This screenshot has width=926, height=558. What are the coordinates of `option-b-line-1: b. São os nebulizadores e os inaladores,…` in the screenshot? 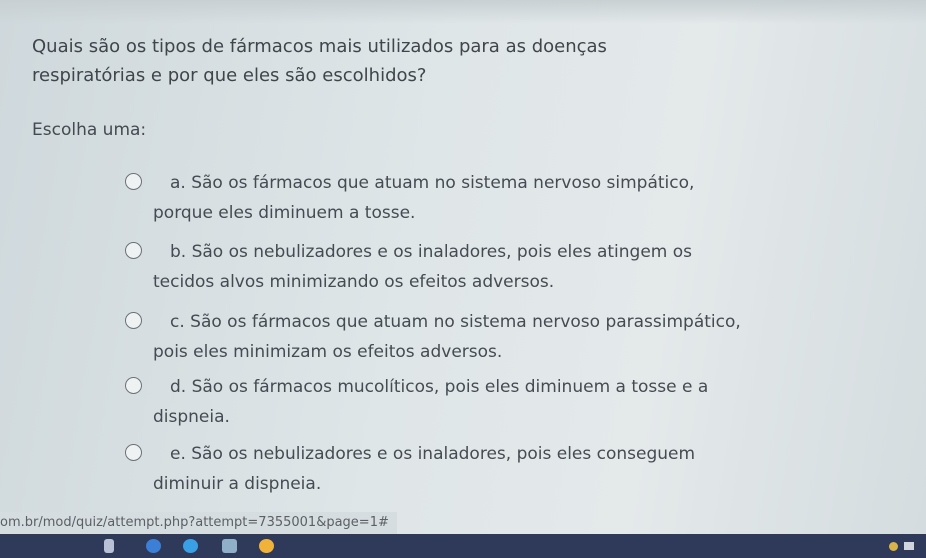 It's located at (431, 252).